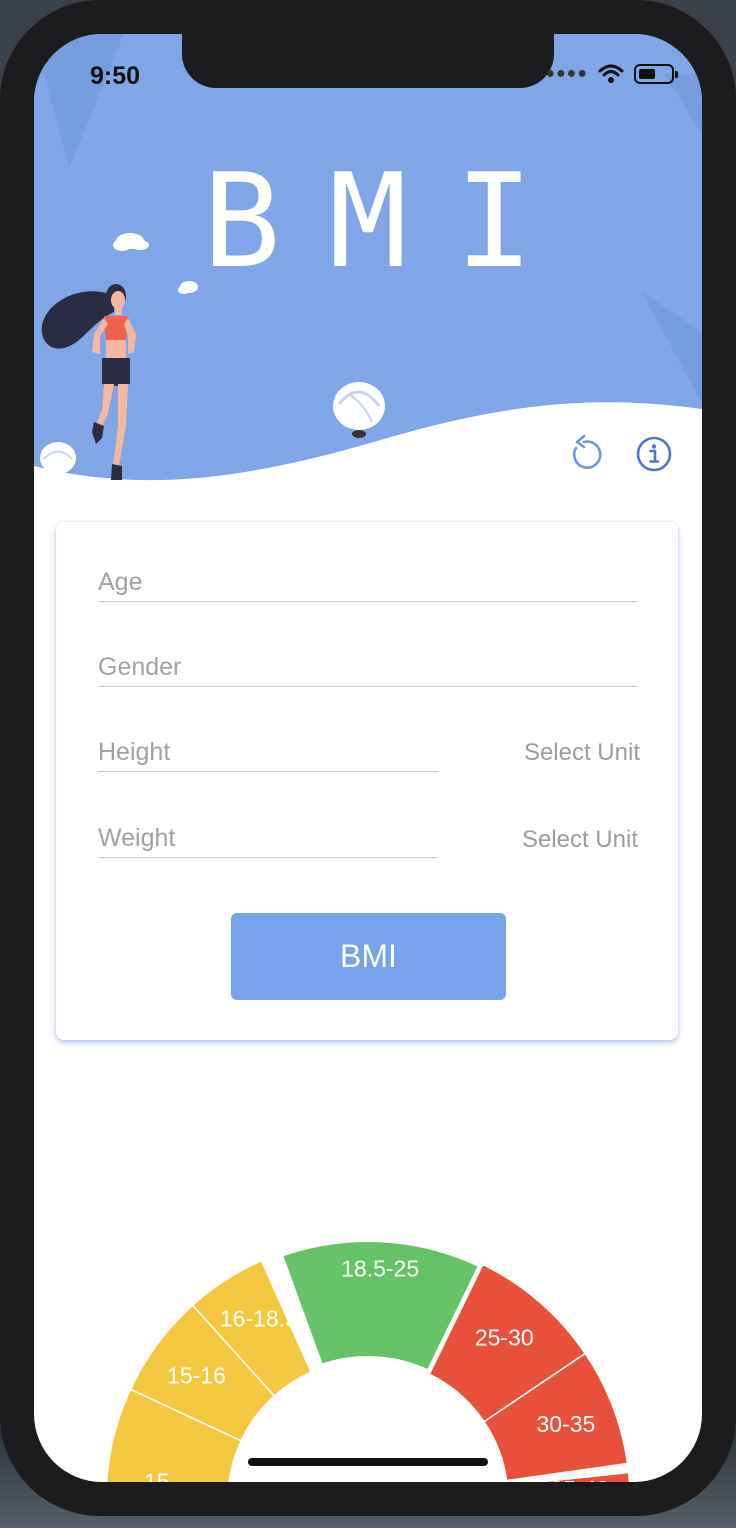 This screenshot has width=736, height=1528. Describe the element at coordinates (580, 840) in the screenshot. I see `weight-unit-select: Select Unit` at that location.